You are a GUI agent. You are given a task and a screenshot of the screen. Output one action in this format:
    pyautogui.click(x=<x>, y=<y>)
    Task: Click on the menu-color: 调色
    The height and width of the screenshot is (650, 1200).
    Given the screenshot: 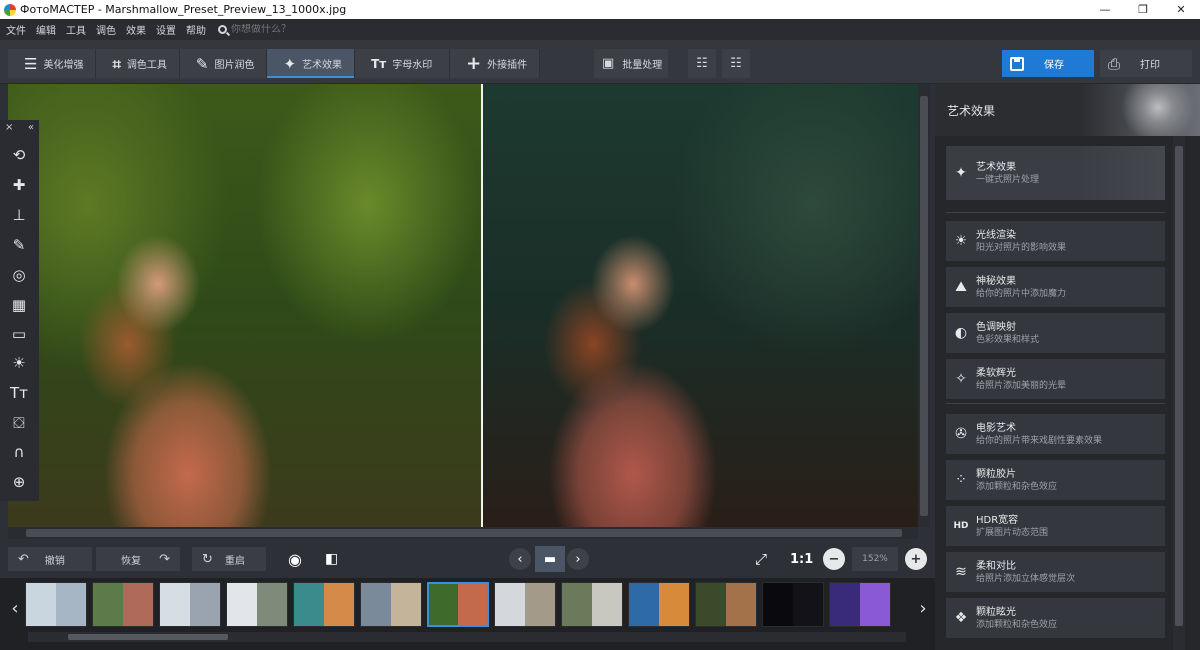 What is the action you would take?
    pyautogui.click(x=106, y=29)
    